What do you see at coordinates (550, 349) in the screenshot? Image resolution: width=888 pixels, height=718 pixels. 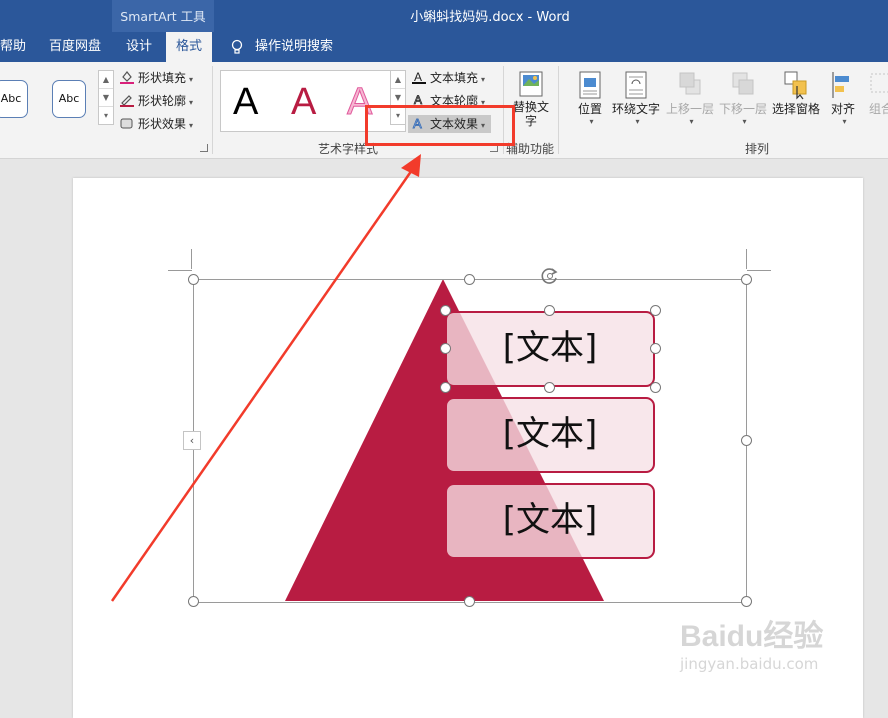 I see `smartart-text-box-1: [文本]` at bounding box center [550, 349].